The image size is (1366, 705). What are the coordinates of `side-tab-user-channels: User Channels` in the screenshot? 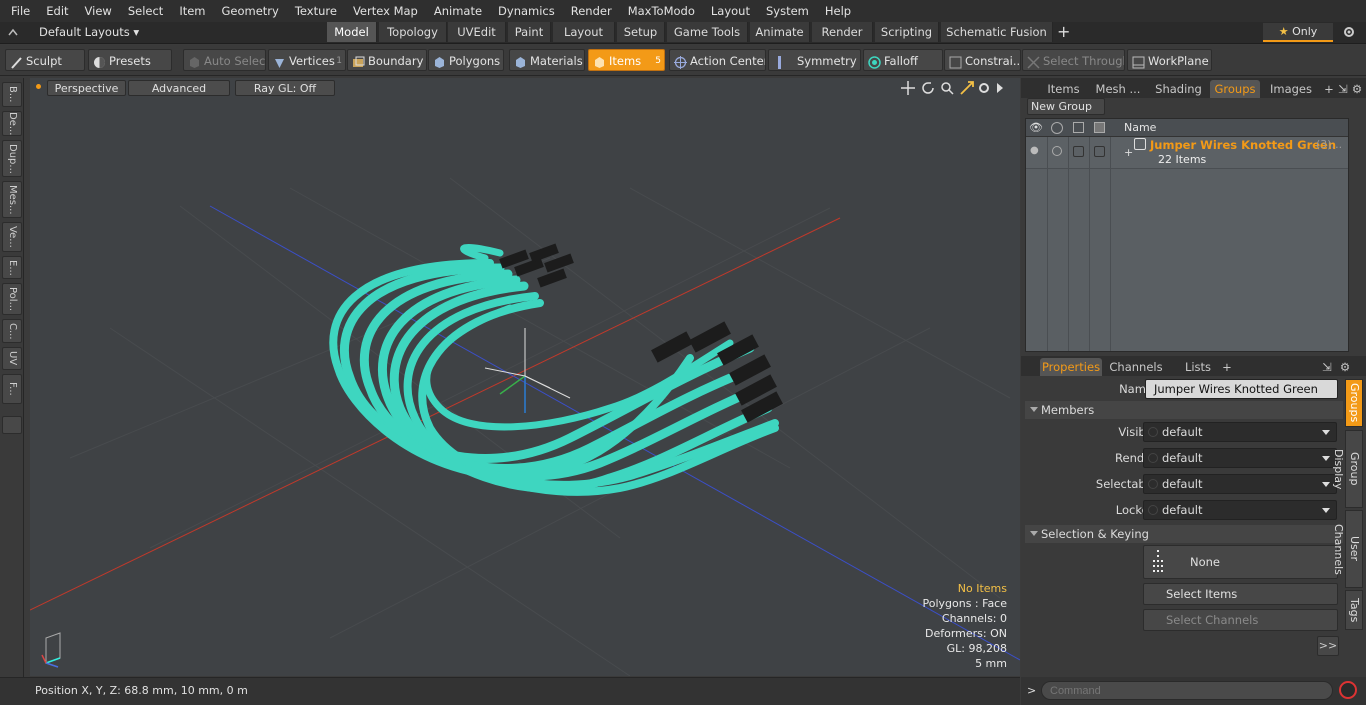 It's located at (1347, 549).